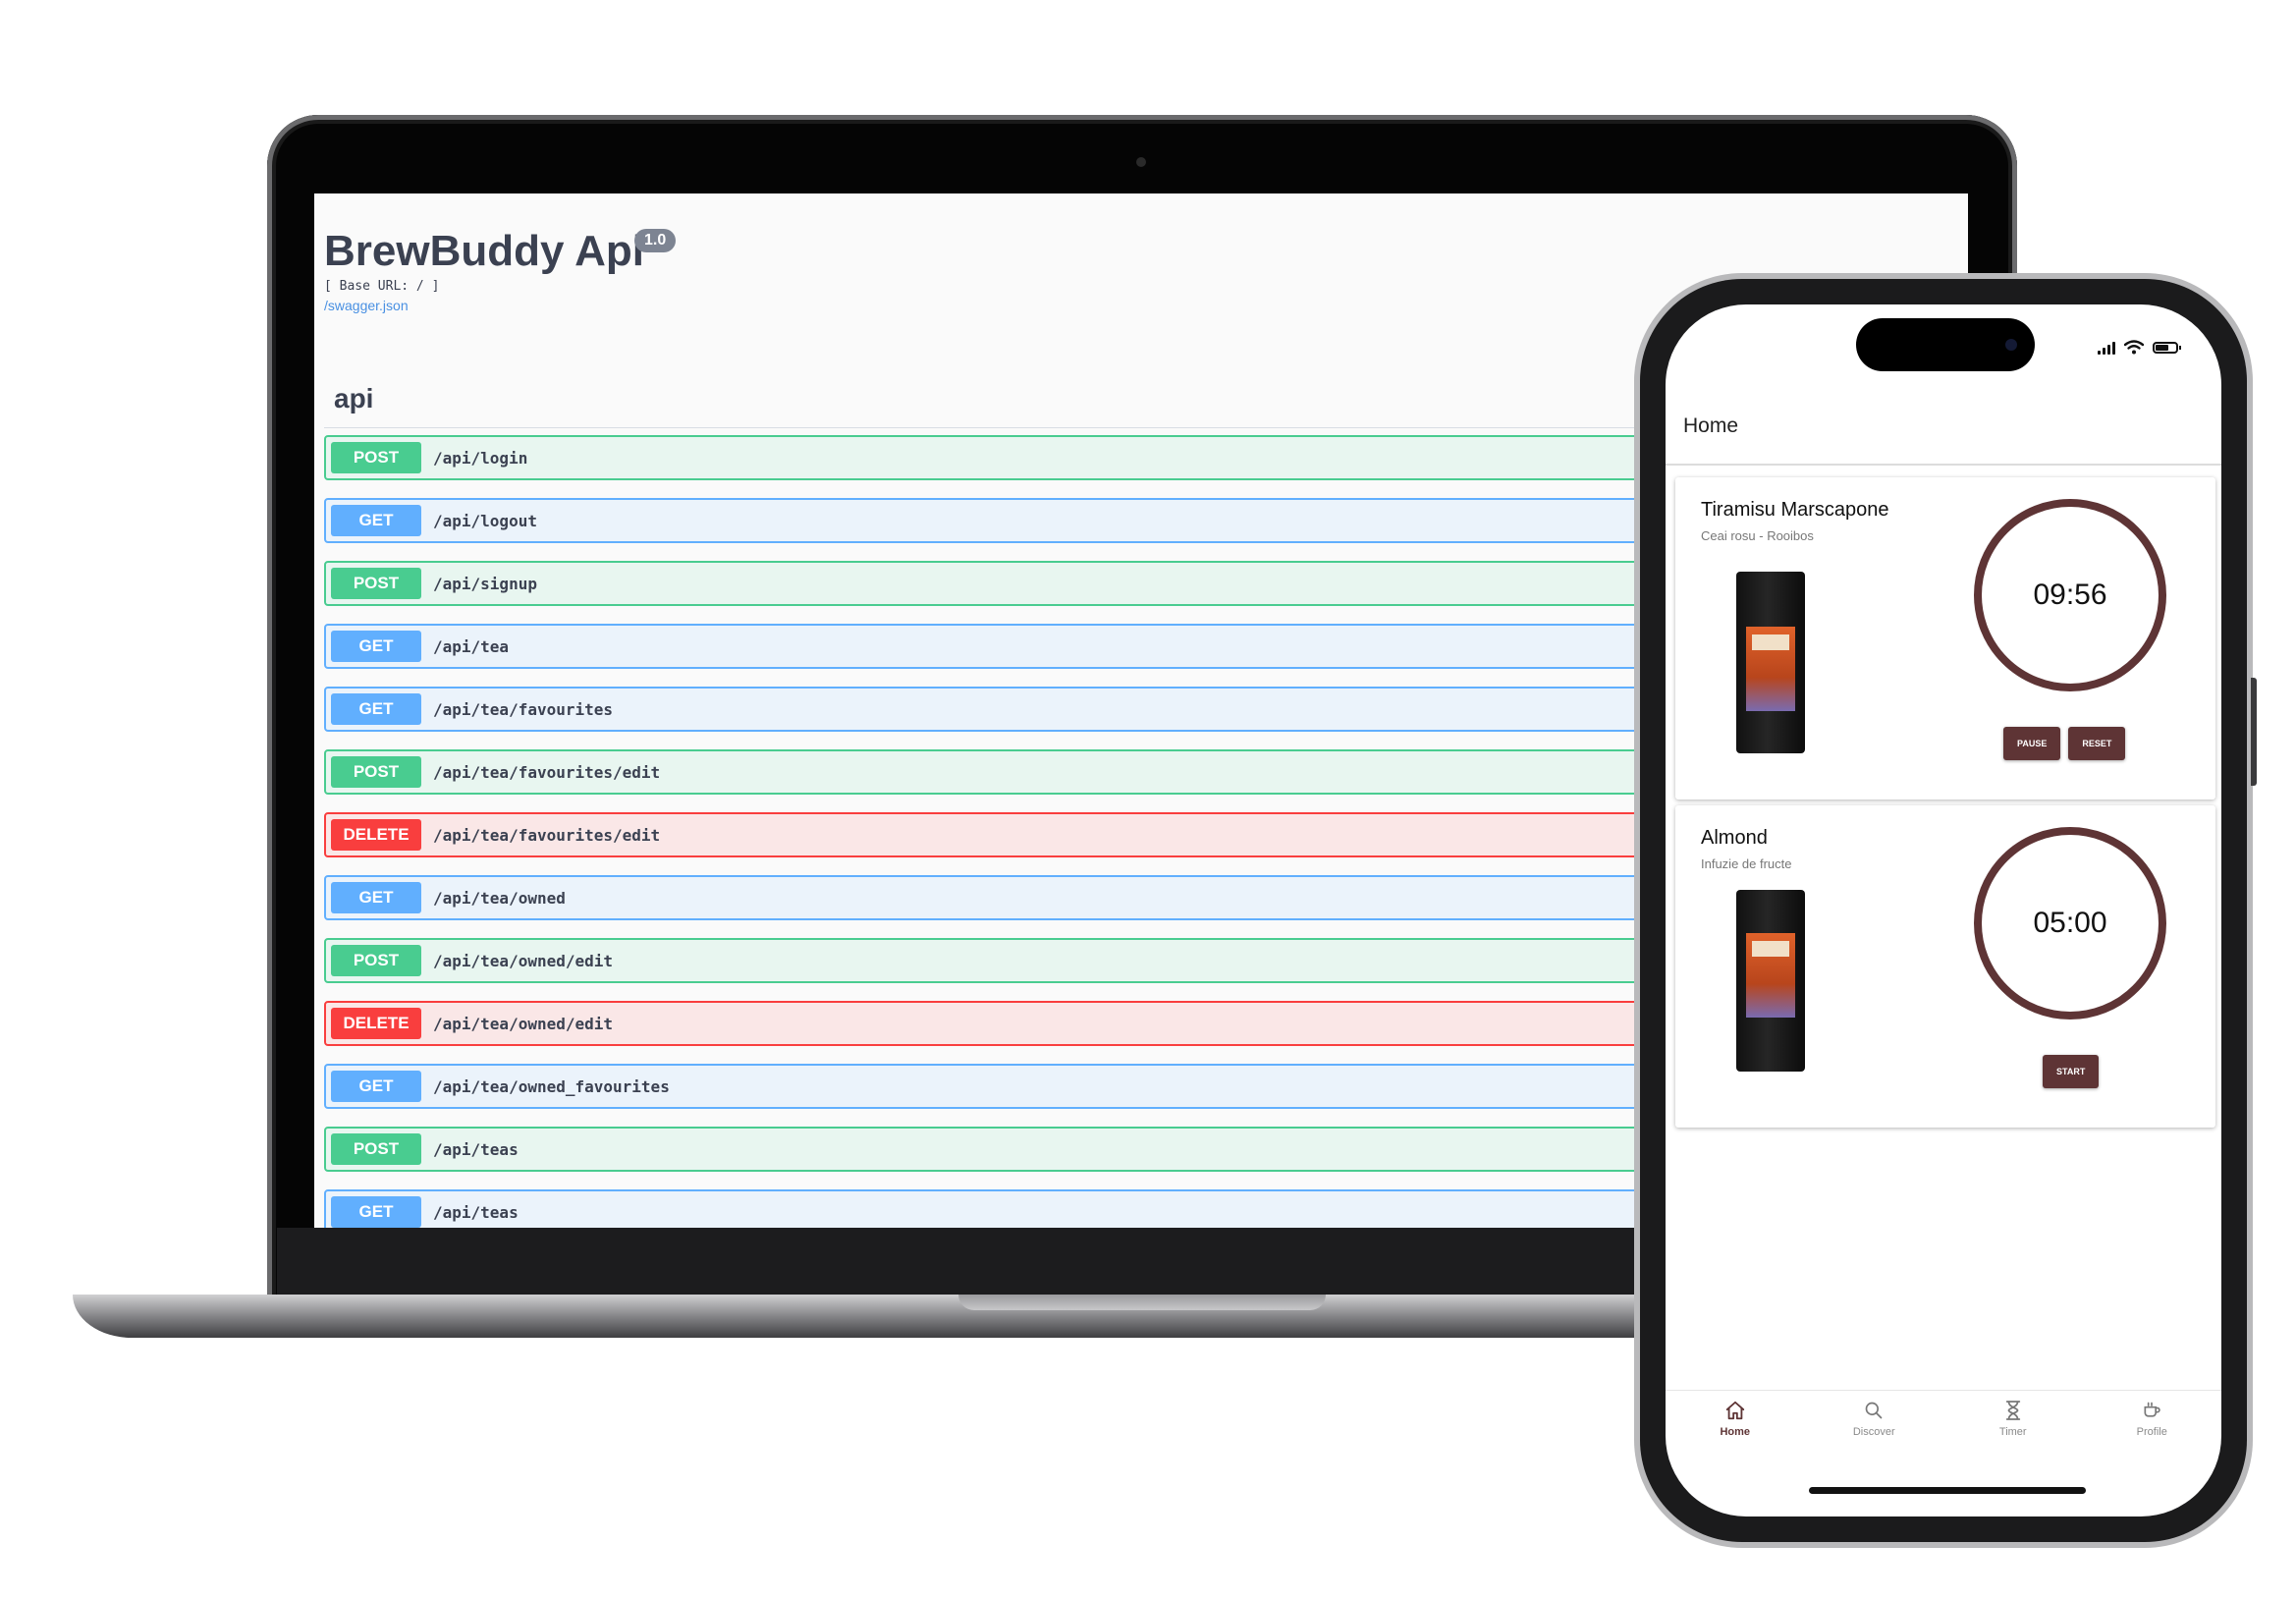 Image resolution: width=2296 pixels, height=1599 pixels. What do you see at coordinates (2070, 595) in the screenshot?
I see `timer-display: 09:56` at bounding box center [2070, 595].